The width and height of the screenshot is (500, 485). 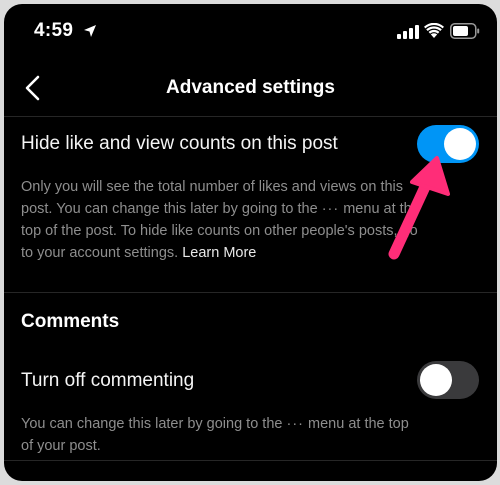 I want to click on hide-counts-label: Hide like and view counts on this post, so click(x=179, y=143).